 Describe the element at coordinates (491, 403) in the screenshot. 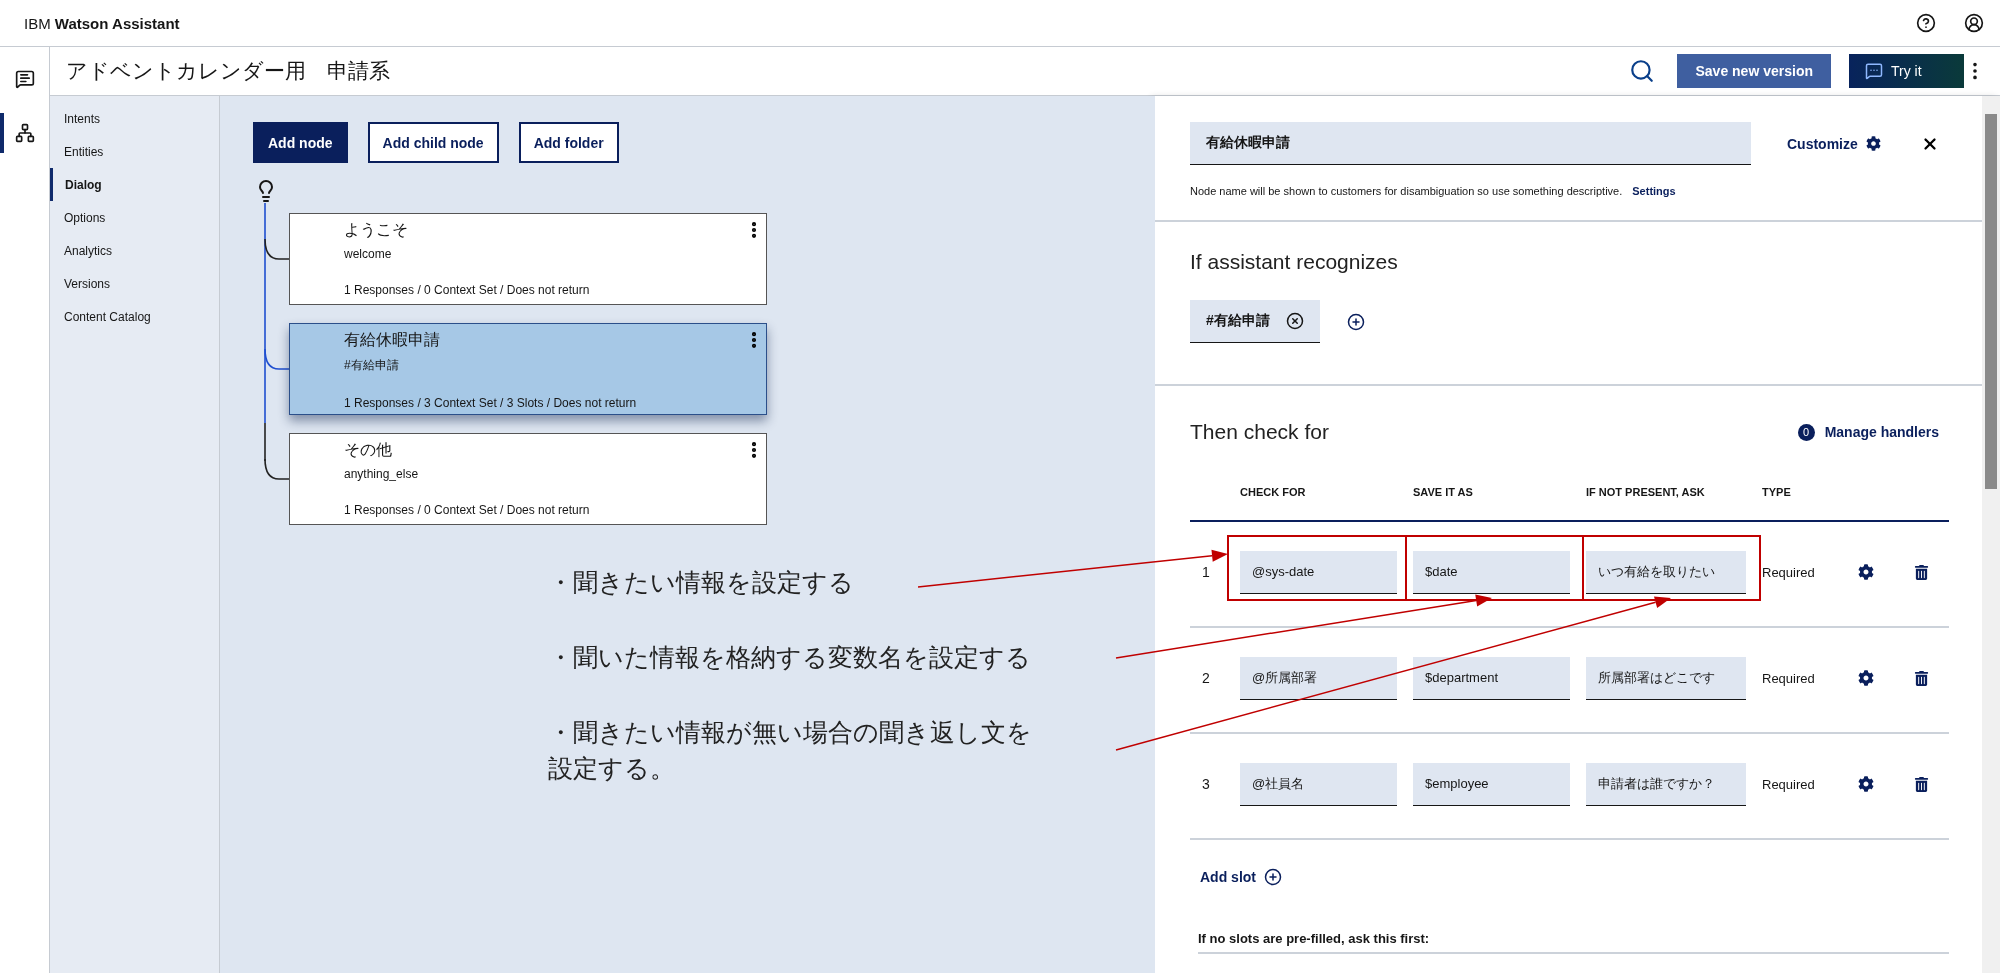

I see `node-summary: 1 Responses / 3 Context Set / 3 Slots / Does not return` at that location.